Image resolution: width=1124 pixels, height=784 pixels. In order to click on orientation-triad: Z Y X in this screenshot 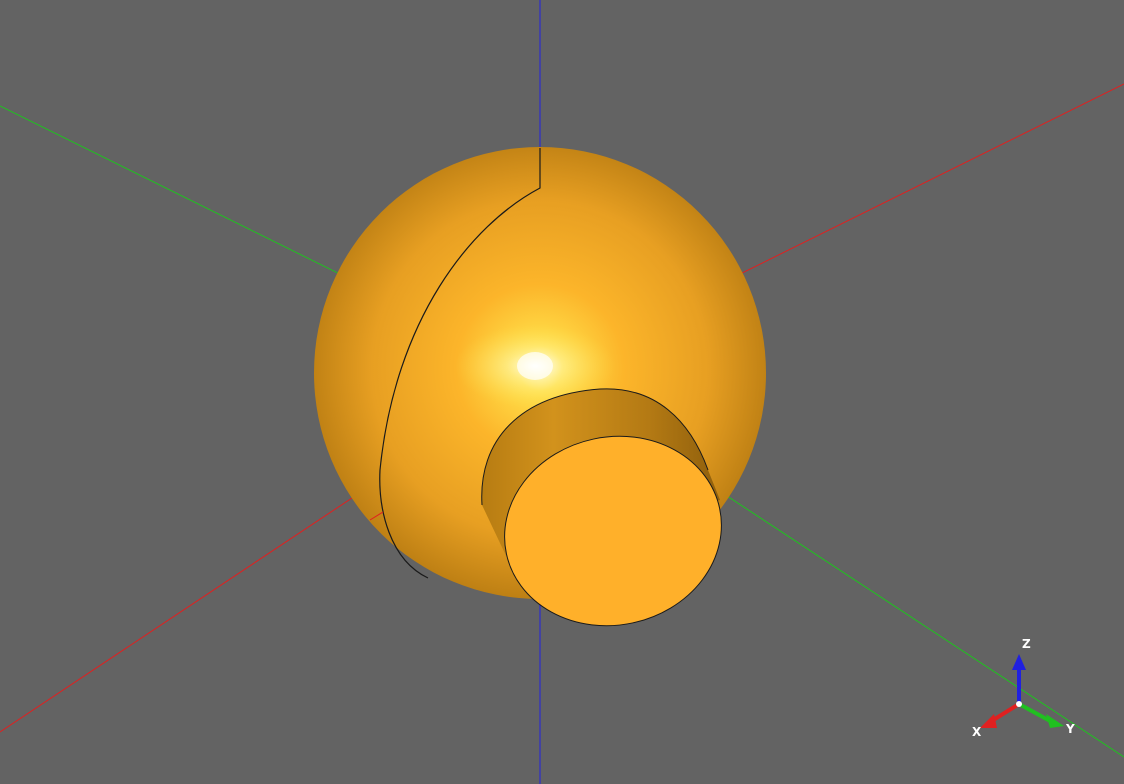, I will do `click(1023, 688)`.